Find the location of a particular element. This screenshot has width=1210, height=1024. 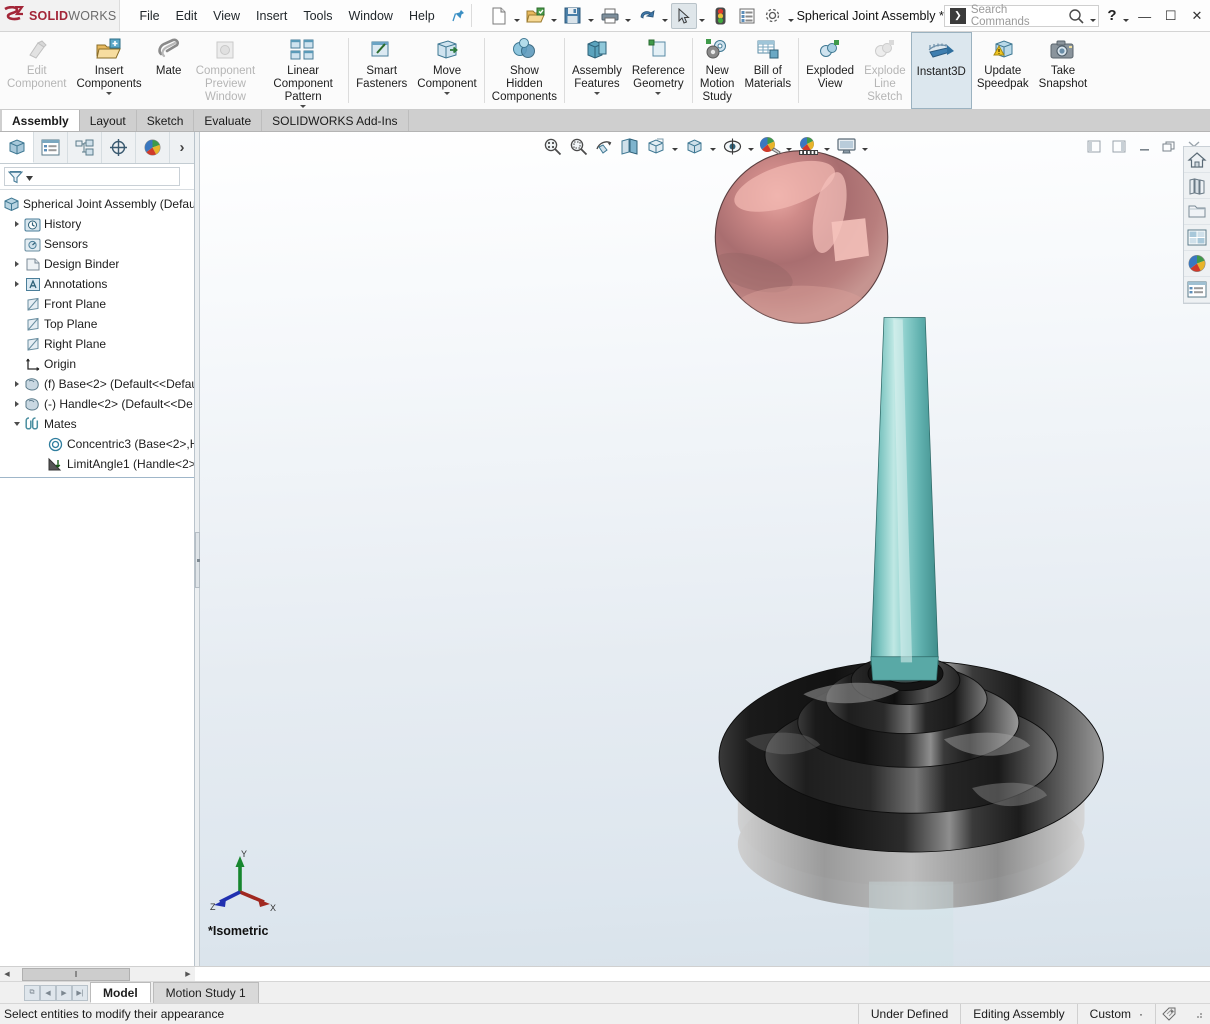

hide-show-items-icon is located at coordinates (732, 146).